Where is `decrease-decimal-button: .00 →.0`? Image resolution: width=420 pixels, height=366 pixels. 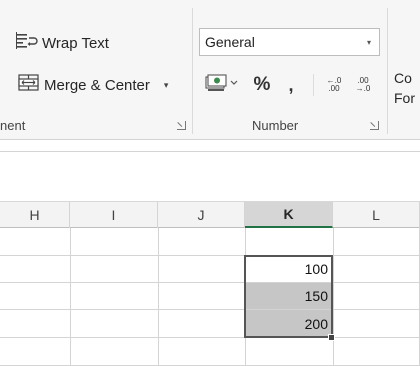 decrease-decimal-button: .00 →.0 is located at coordinates (363, 85).